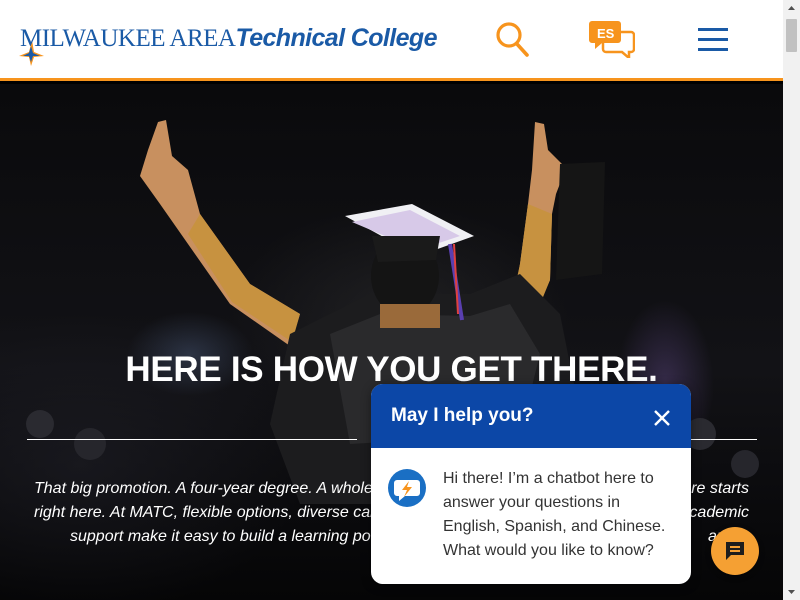  I want to click on matc-logo: MILWAUKEE AREATechnical College, so click(227, 44).